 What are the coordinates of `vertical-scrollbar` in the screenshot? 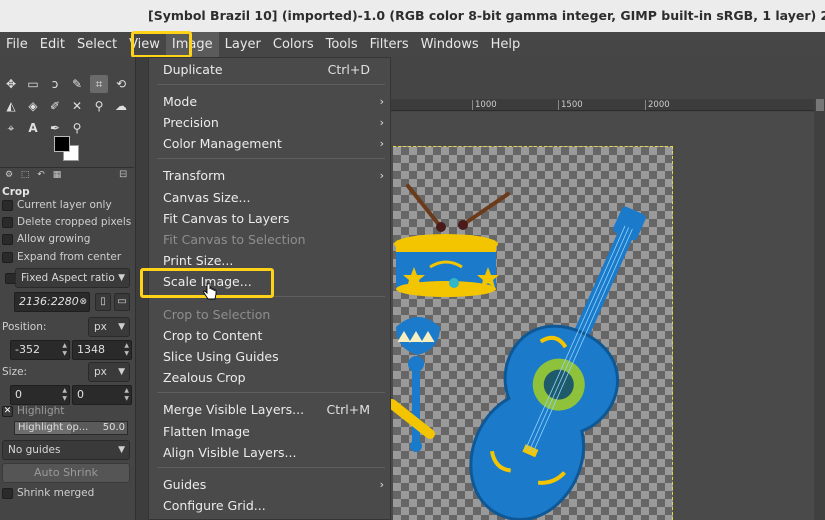 It's located at (819, 309).